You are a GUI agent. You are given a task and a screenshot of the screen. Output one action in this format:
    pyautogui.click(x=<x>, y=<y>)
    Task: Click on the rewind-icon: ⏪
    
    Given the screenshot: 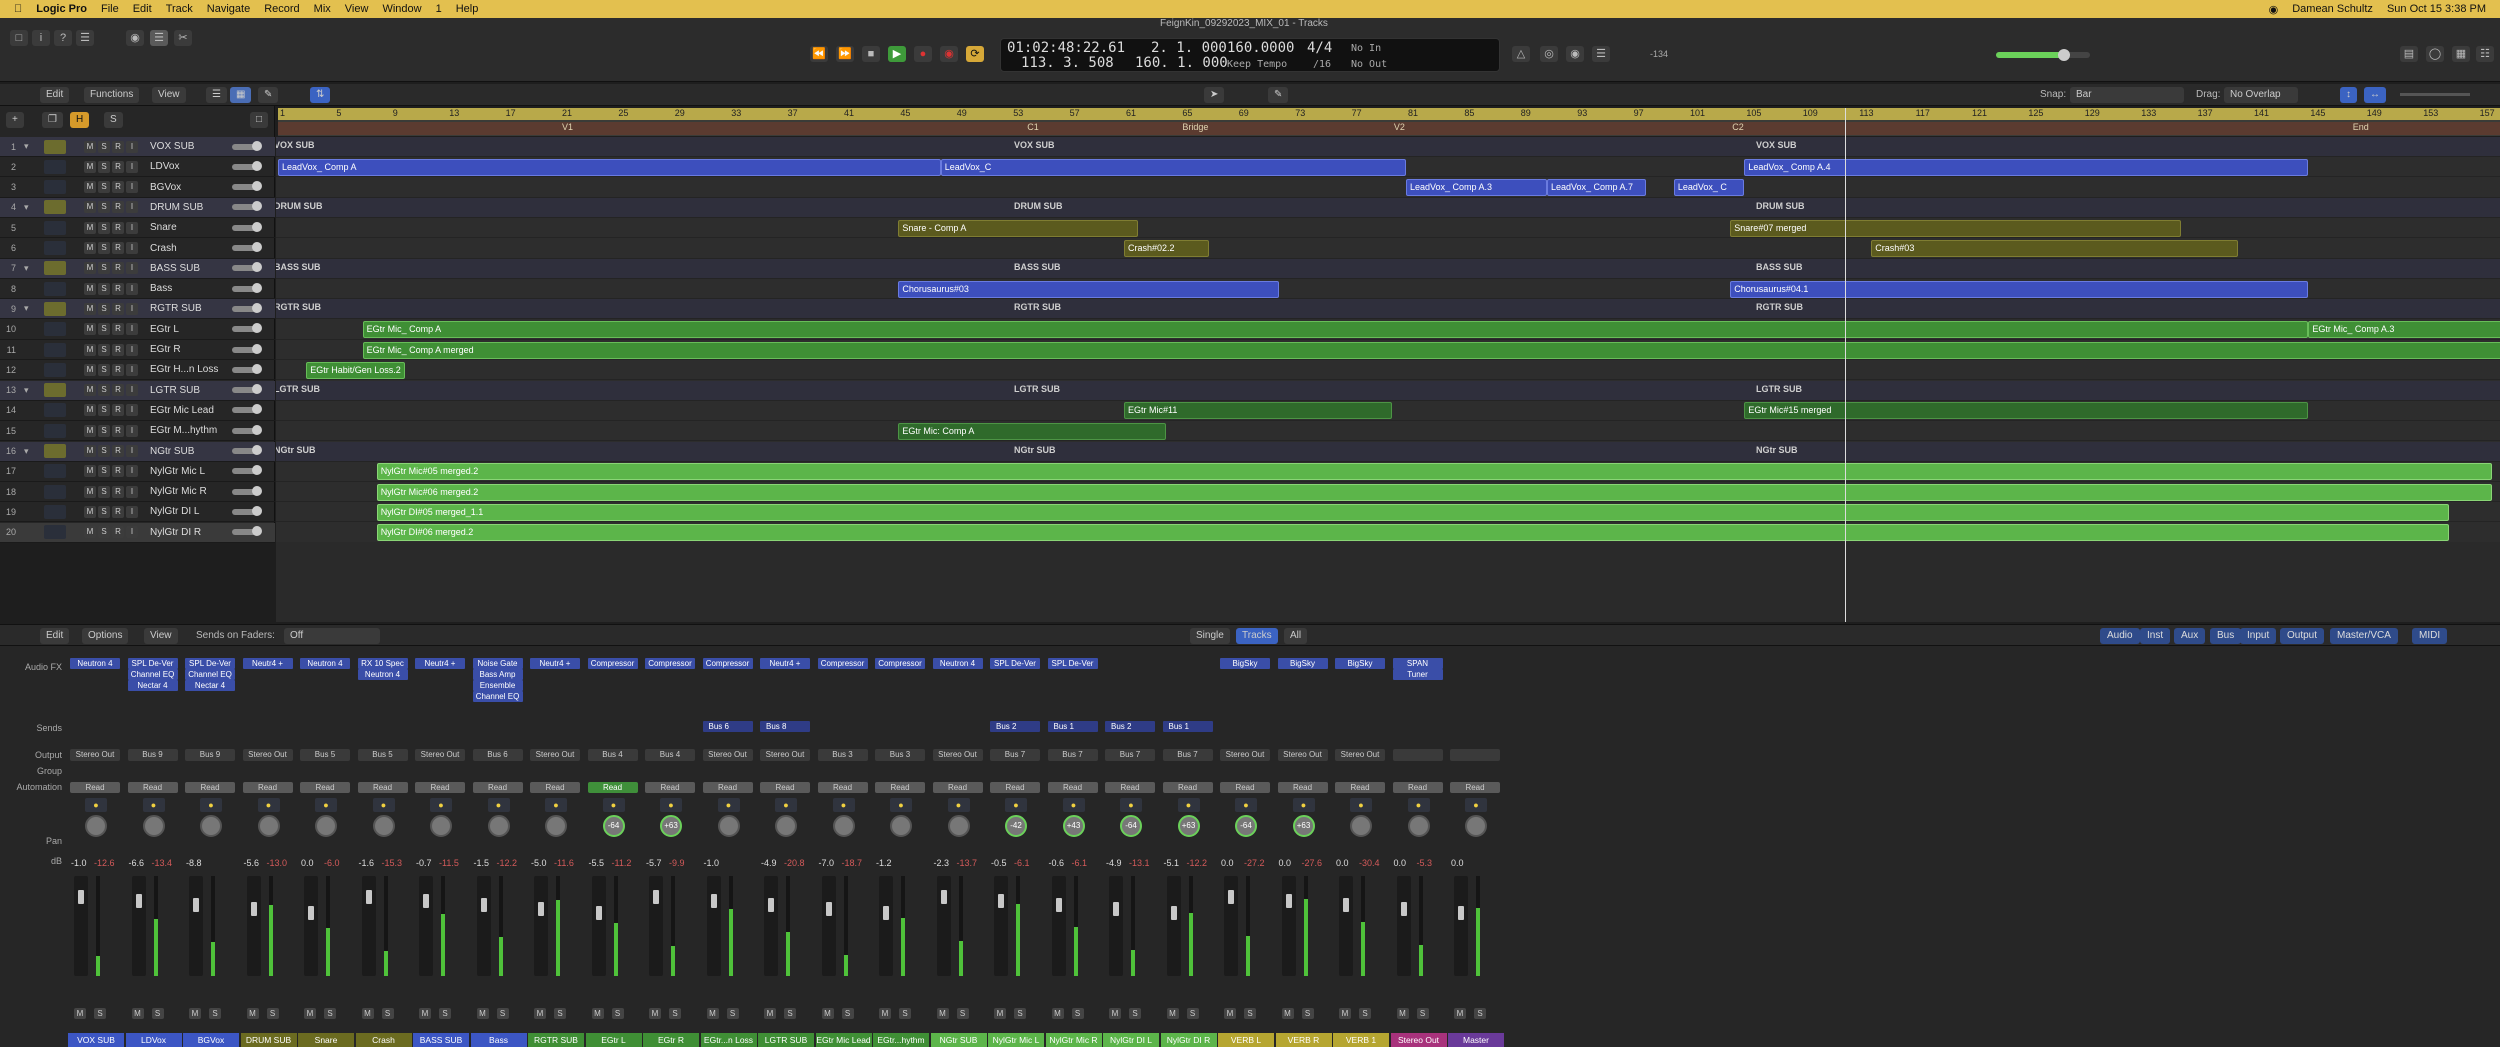 What is the action you would take?
    pyautogui.click(x=819, y=54)
    